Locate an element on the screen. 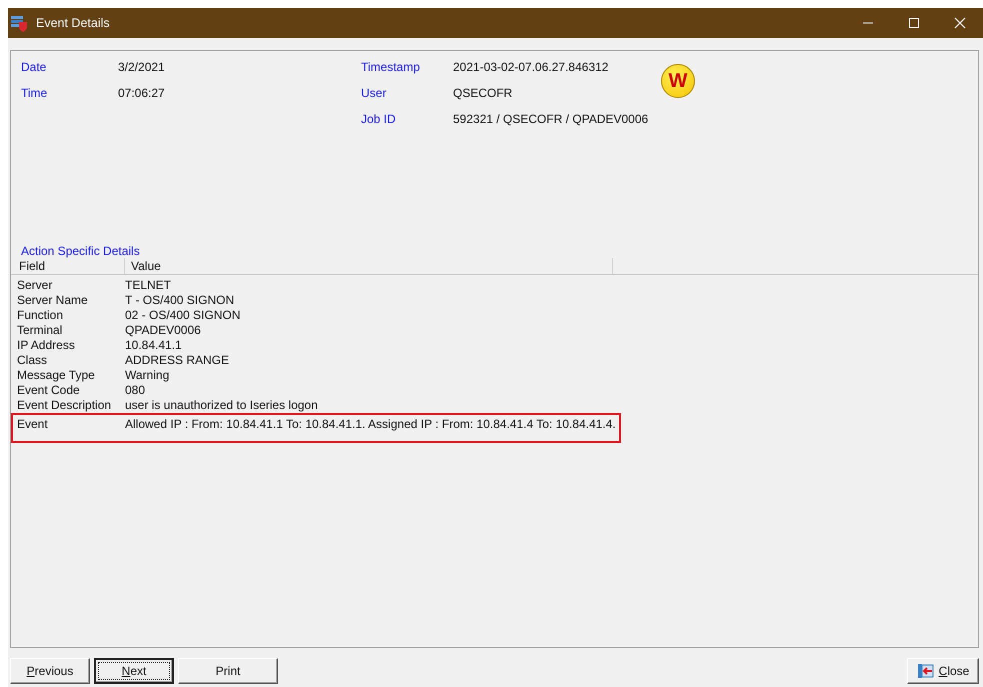 This screenshot has height=687, width=983. field-label: Date is located at coordinates (34, 68).